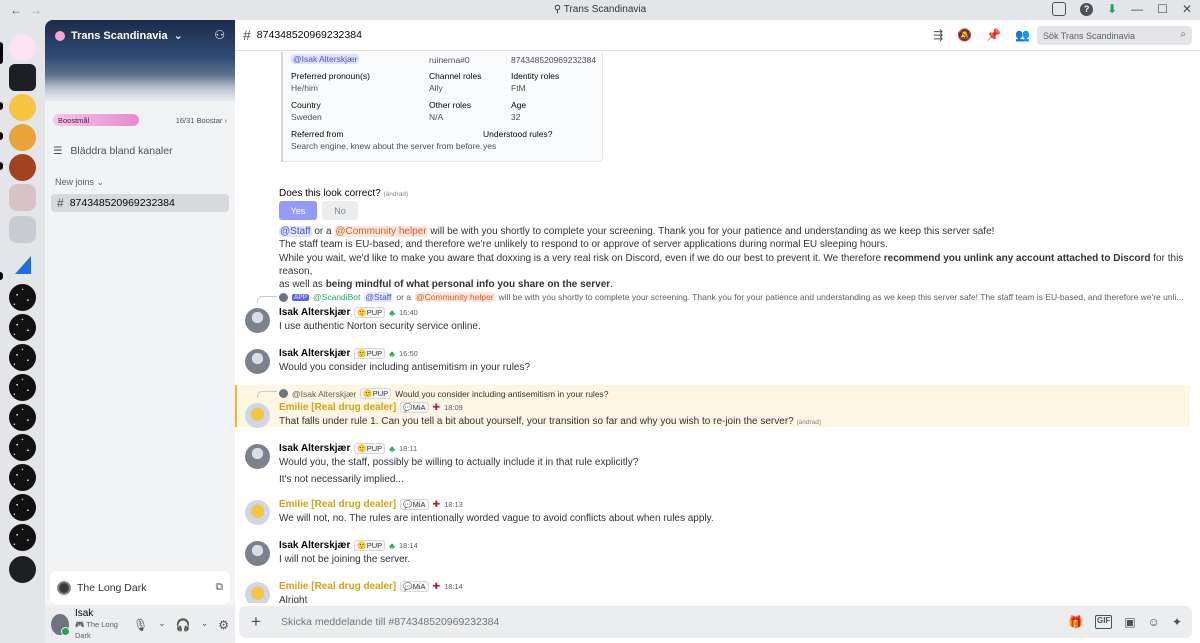 The width and height of the screenshot is (1200, 643). Describe the element at coordinates (1154, 622) in the screenshot. I see `emoji-icon: ☺` at that location.